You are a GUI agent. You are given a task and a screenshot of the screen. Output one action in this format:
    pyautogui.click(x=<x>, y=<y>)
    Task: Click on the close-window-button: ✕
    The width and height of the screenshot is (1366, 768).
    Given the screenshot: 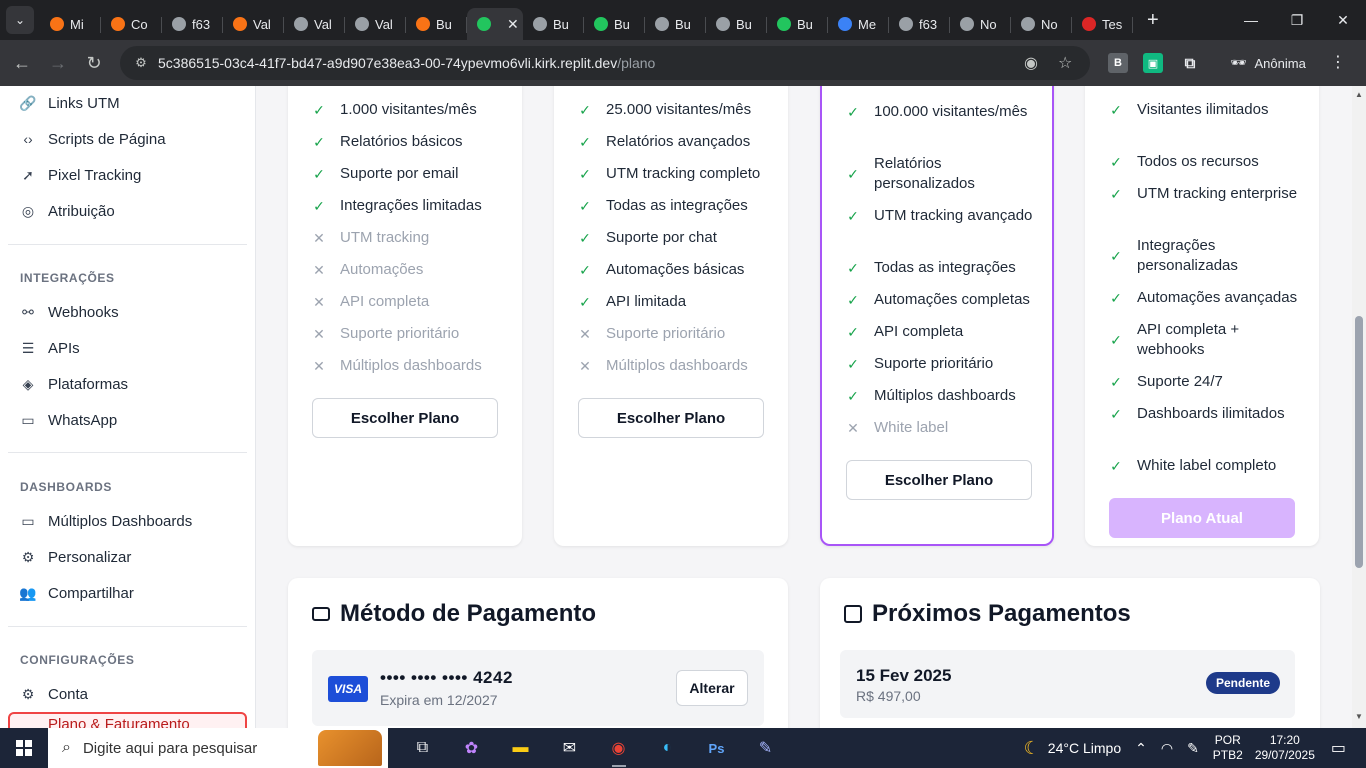 What is the action you would take?
    pyautogui.click(x=1343, y=20)
    